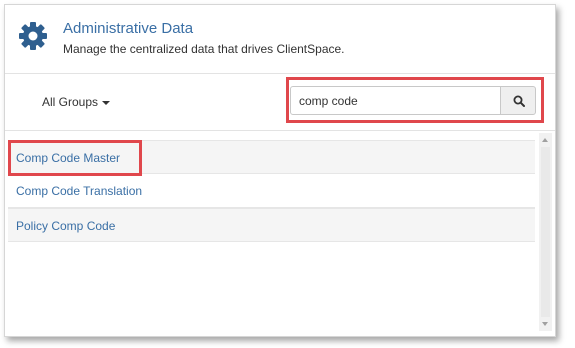 The height and width of the screenshot is (348, 575). Describe the element at coordinates (66, 226) in the screenshot. I see `result-item-label: Policy Comp Code` at that location.